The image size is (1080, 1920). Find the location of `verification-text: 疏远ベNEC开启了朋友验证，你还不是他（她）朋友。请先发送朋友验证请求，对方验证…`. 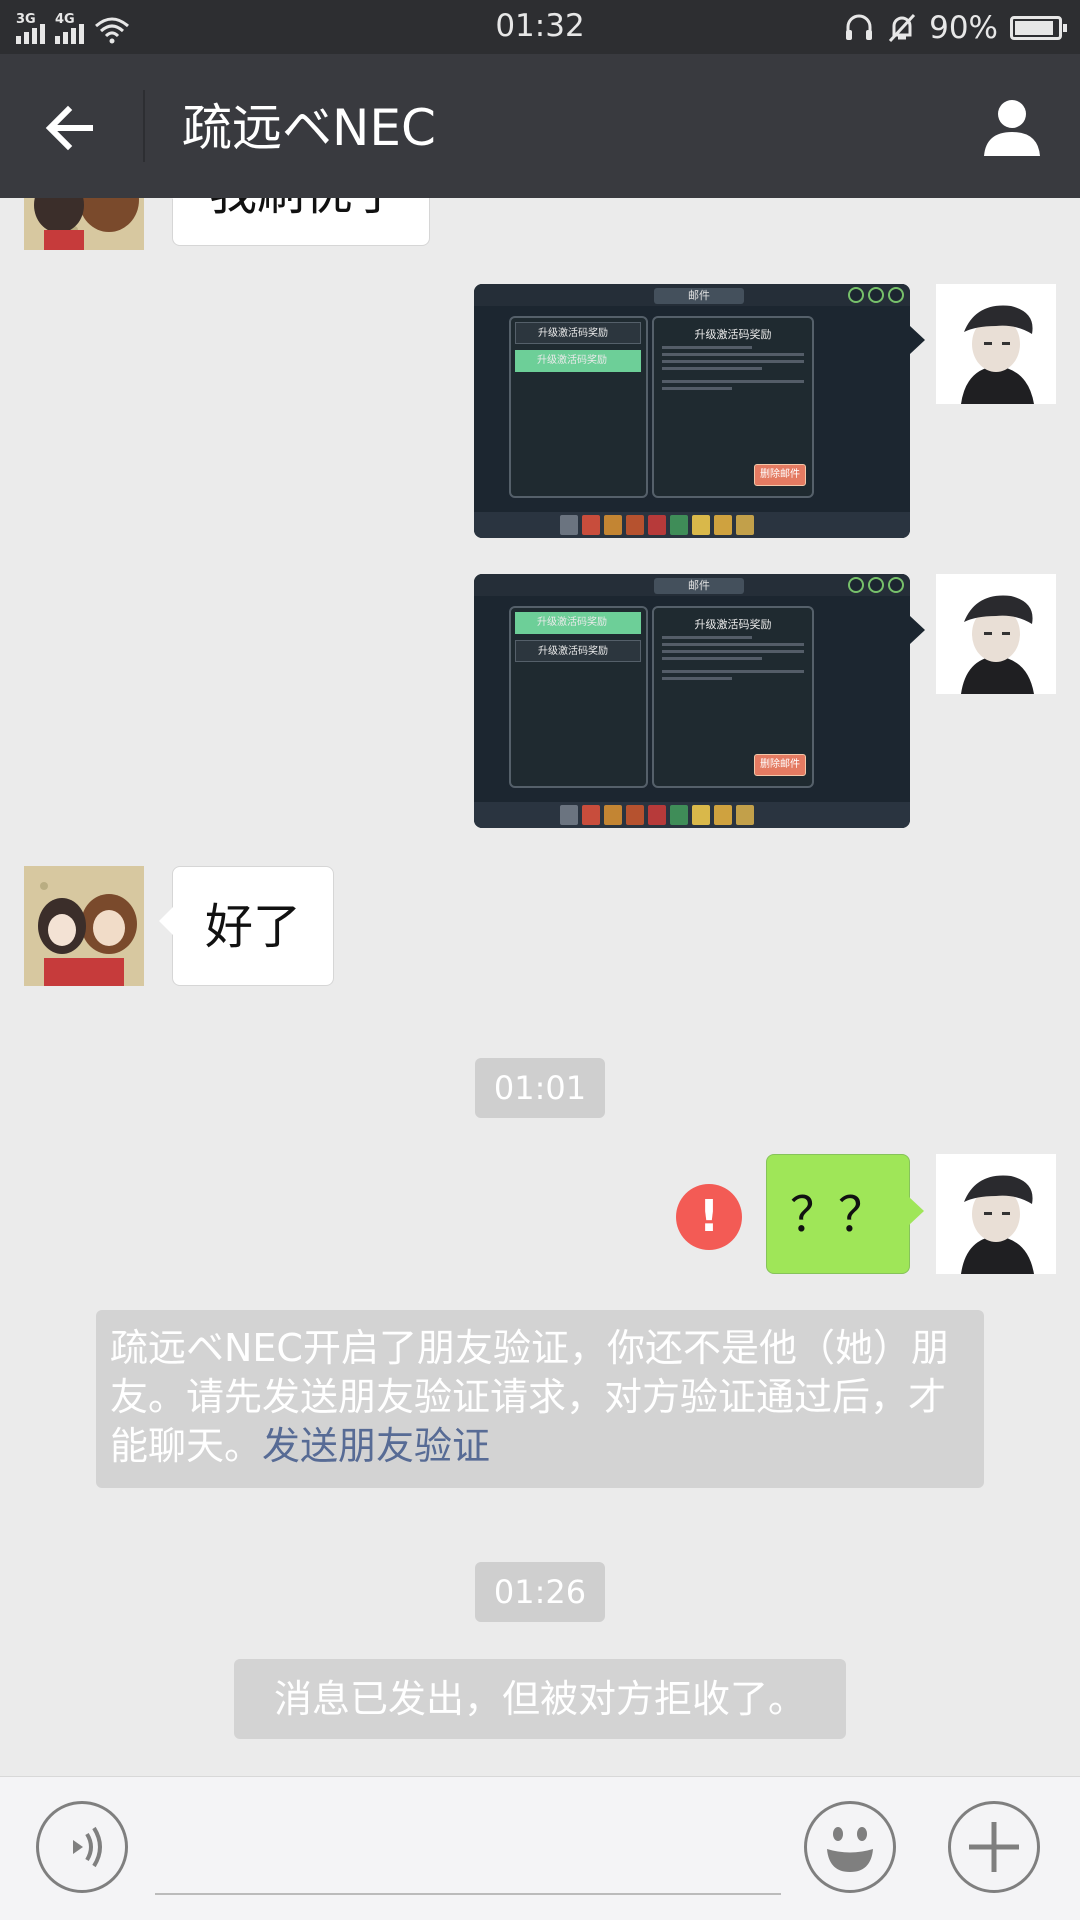

verification-text: 疏远ベNEC开启了朋友验证，你还不是他（她）朋友。请先发送朋友验证请求，对方验证… is located at coordinates (529, 1397).